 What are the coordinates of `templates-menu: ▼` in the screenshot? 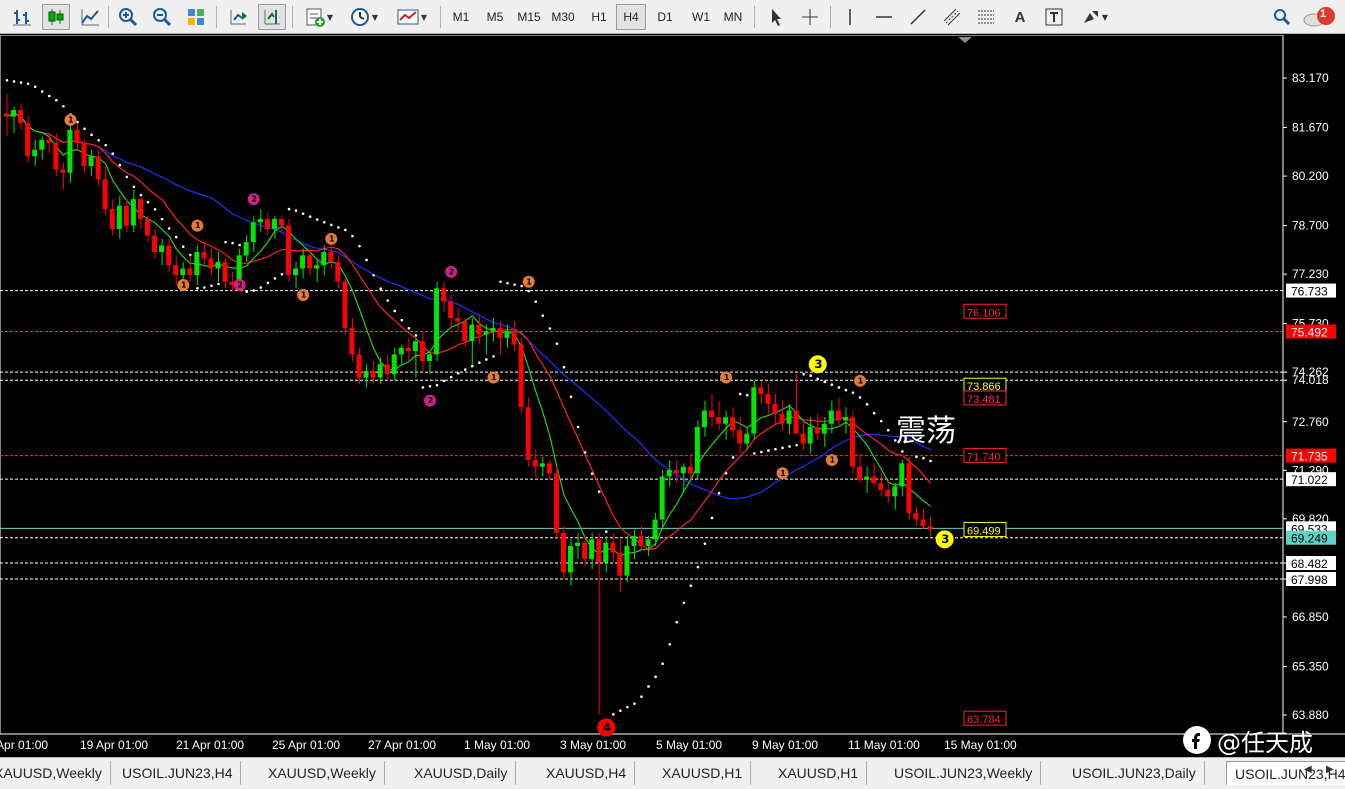 It's located at (412, 17).